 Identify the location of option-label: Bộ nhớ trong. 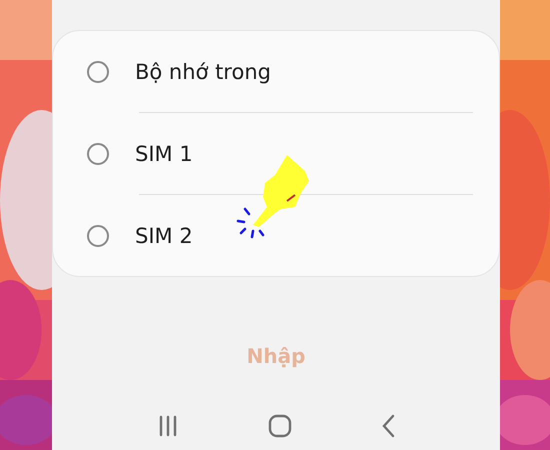
(203, 72).